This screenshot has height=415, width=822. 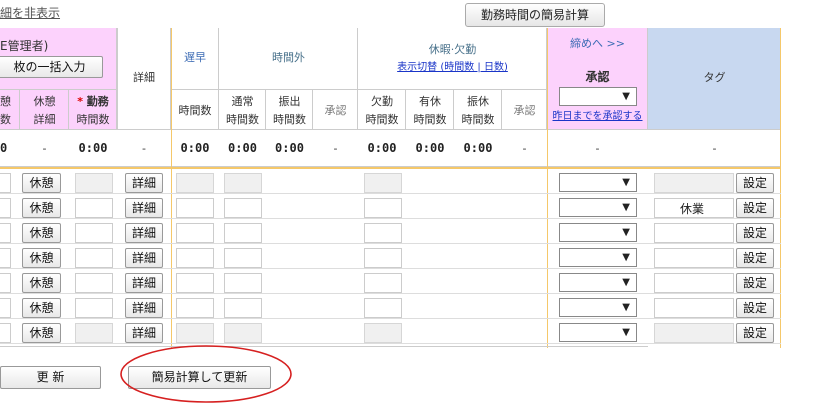 I want to click on manager-text: E管理者), so click(x=24, y=46).